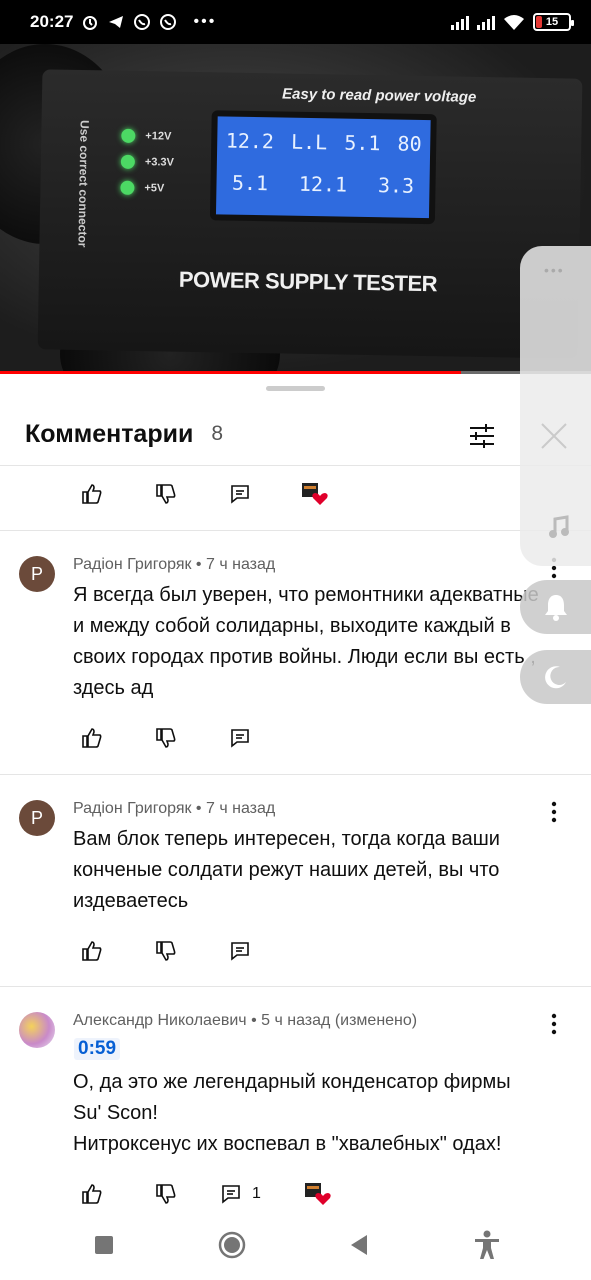 Image resolution: width=591 pixels, height=1280 pixels. I want to click on comment-text-line: Su' Scon!, so click(115, 1113).